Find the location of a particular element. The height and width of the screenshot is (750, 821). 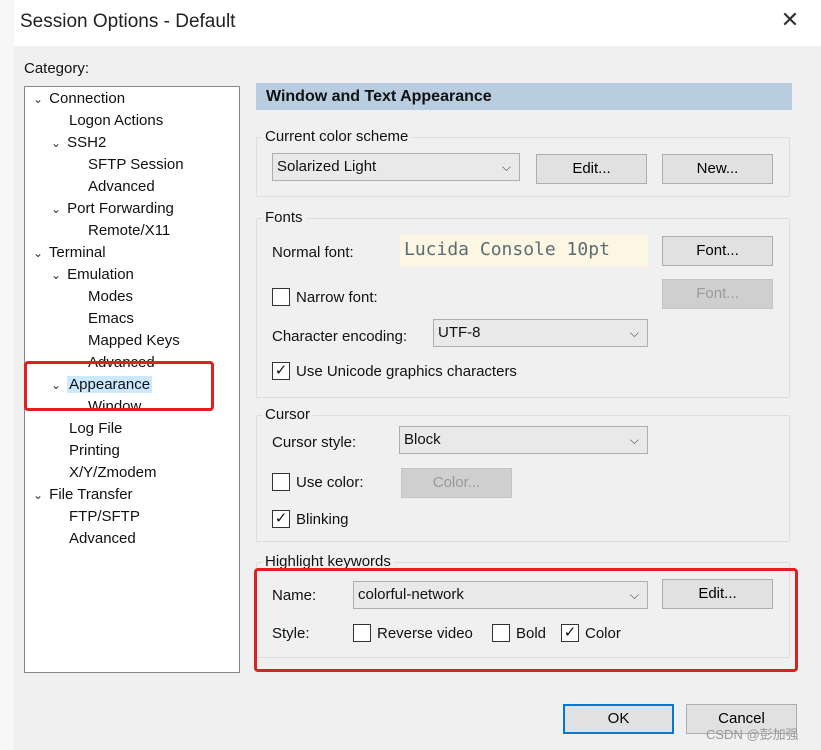

tree-item-terminal: ⌄ Terminal is located at coordinates (69, 253).